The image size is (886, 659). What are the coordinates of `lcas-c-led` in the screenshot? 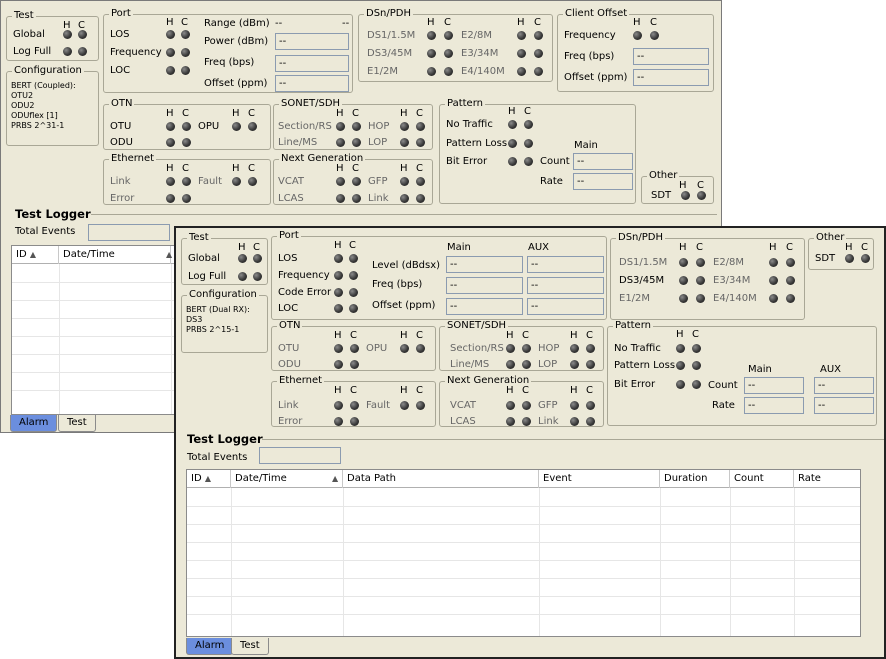 It's located at (526, 421).